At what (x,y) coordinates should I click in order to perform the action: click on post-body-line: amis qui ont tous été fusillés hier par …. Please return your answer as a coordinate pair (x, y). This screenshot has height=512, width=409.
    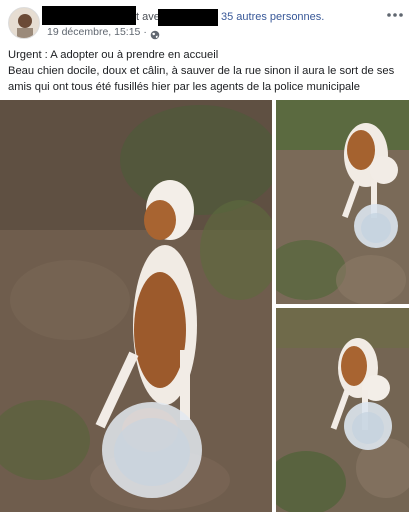
    Looking at the image, I should click on (184, 87).